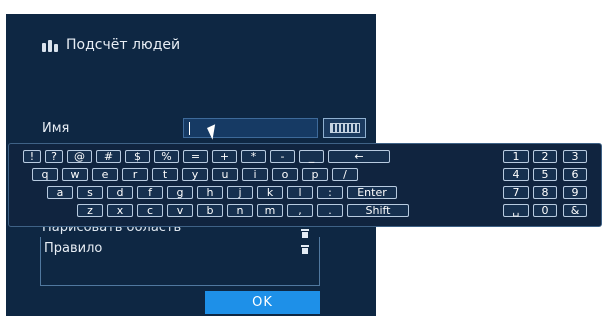 The width and height of the screenshot is (602, 316). I want to click on key-k: k, so click(270, 192).